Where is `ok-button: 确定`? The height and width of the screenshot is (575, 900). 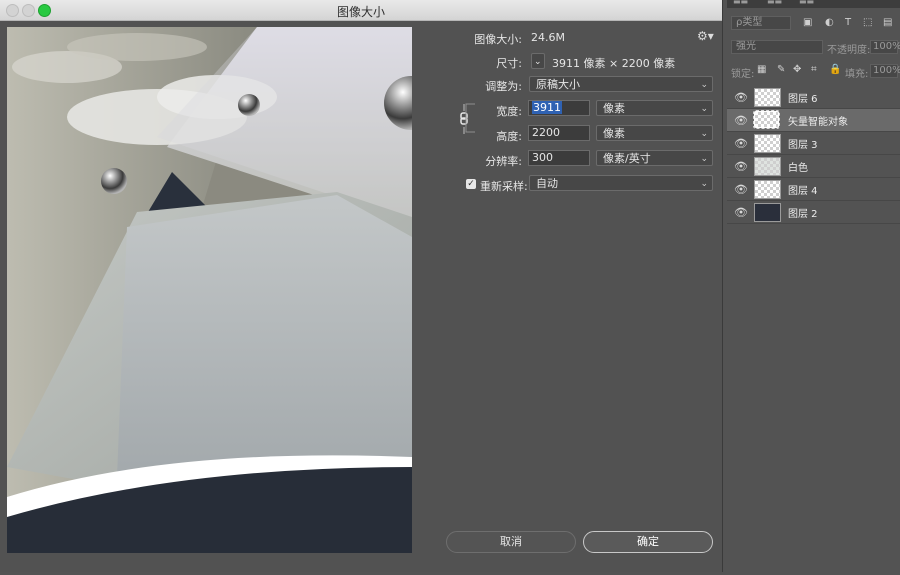
ok-button: 确定 is located at coordinates (648, 542).